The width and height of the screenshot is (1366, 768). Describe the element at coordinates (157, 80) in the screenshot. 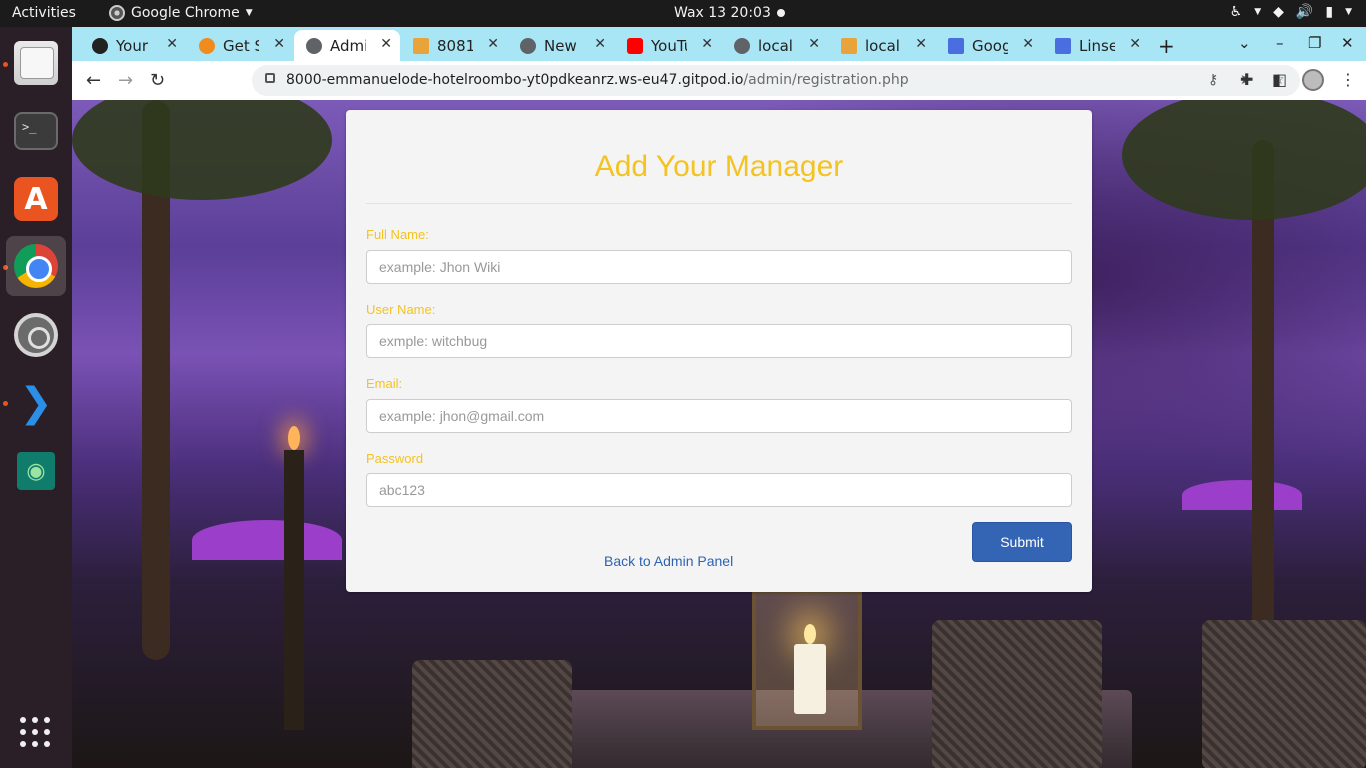

I see `reload-icon: ↻` at that location.